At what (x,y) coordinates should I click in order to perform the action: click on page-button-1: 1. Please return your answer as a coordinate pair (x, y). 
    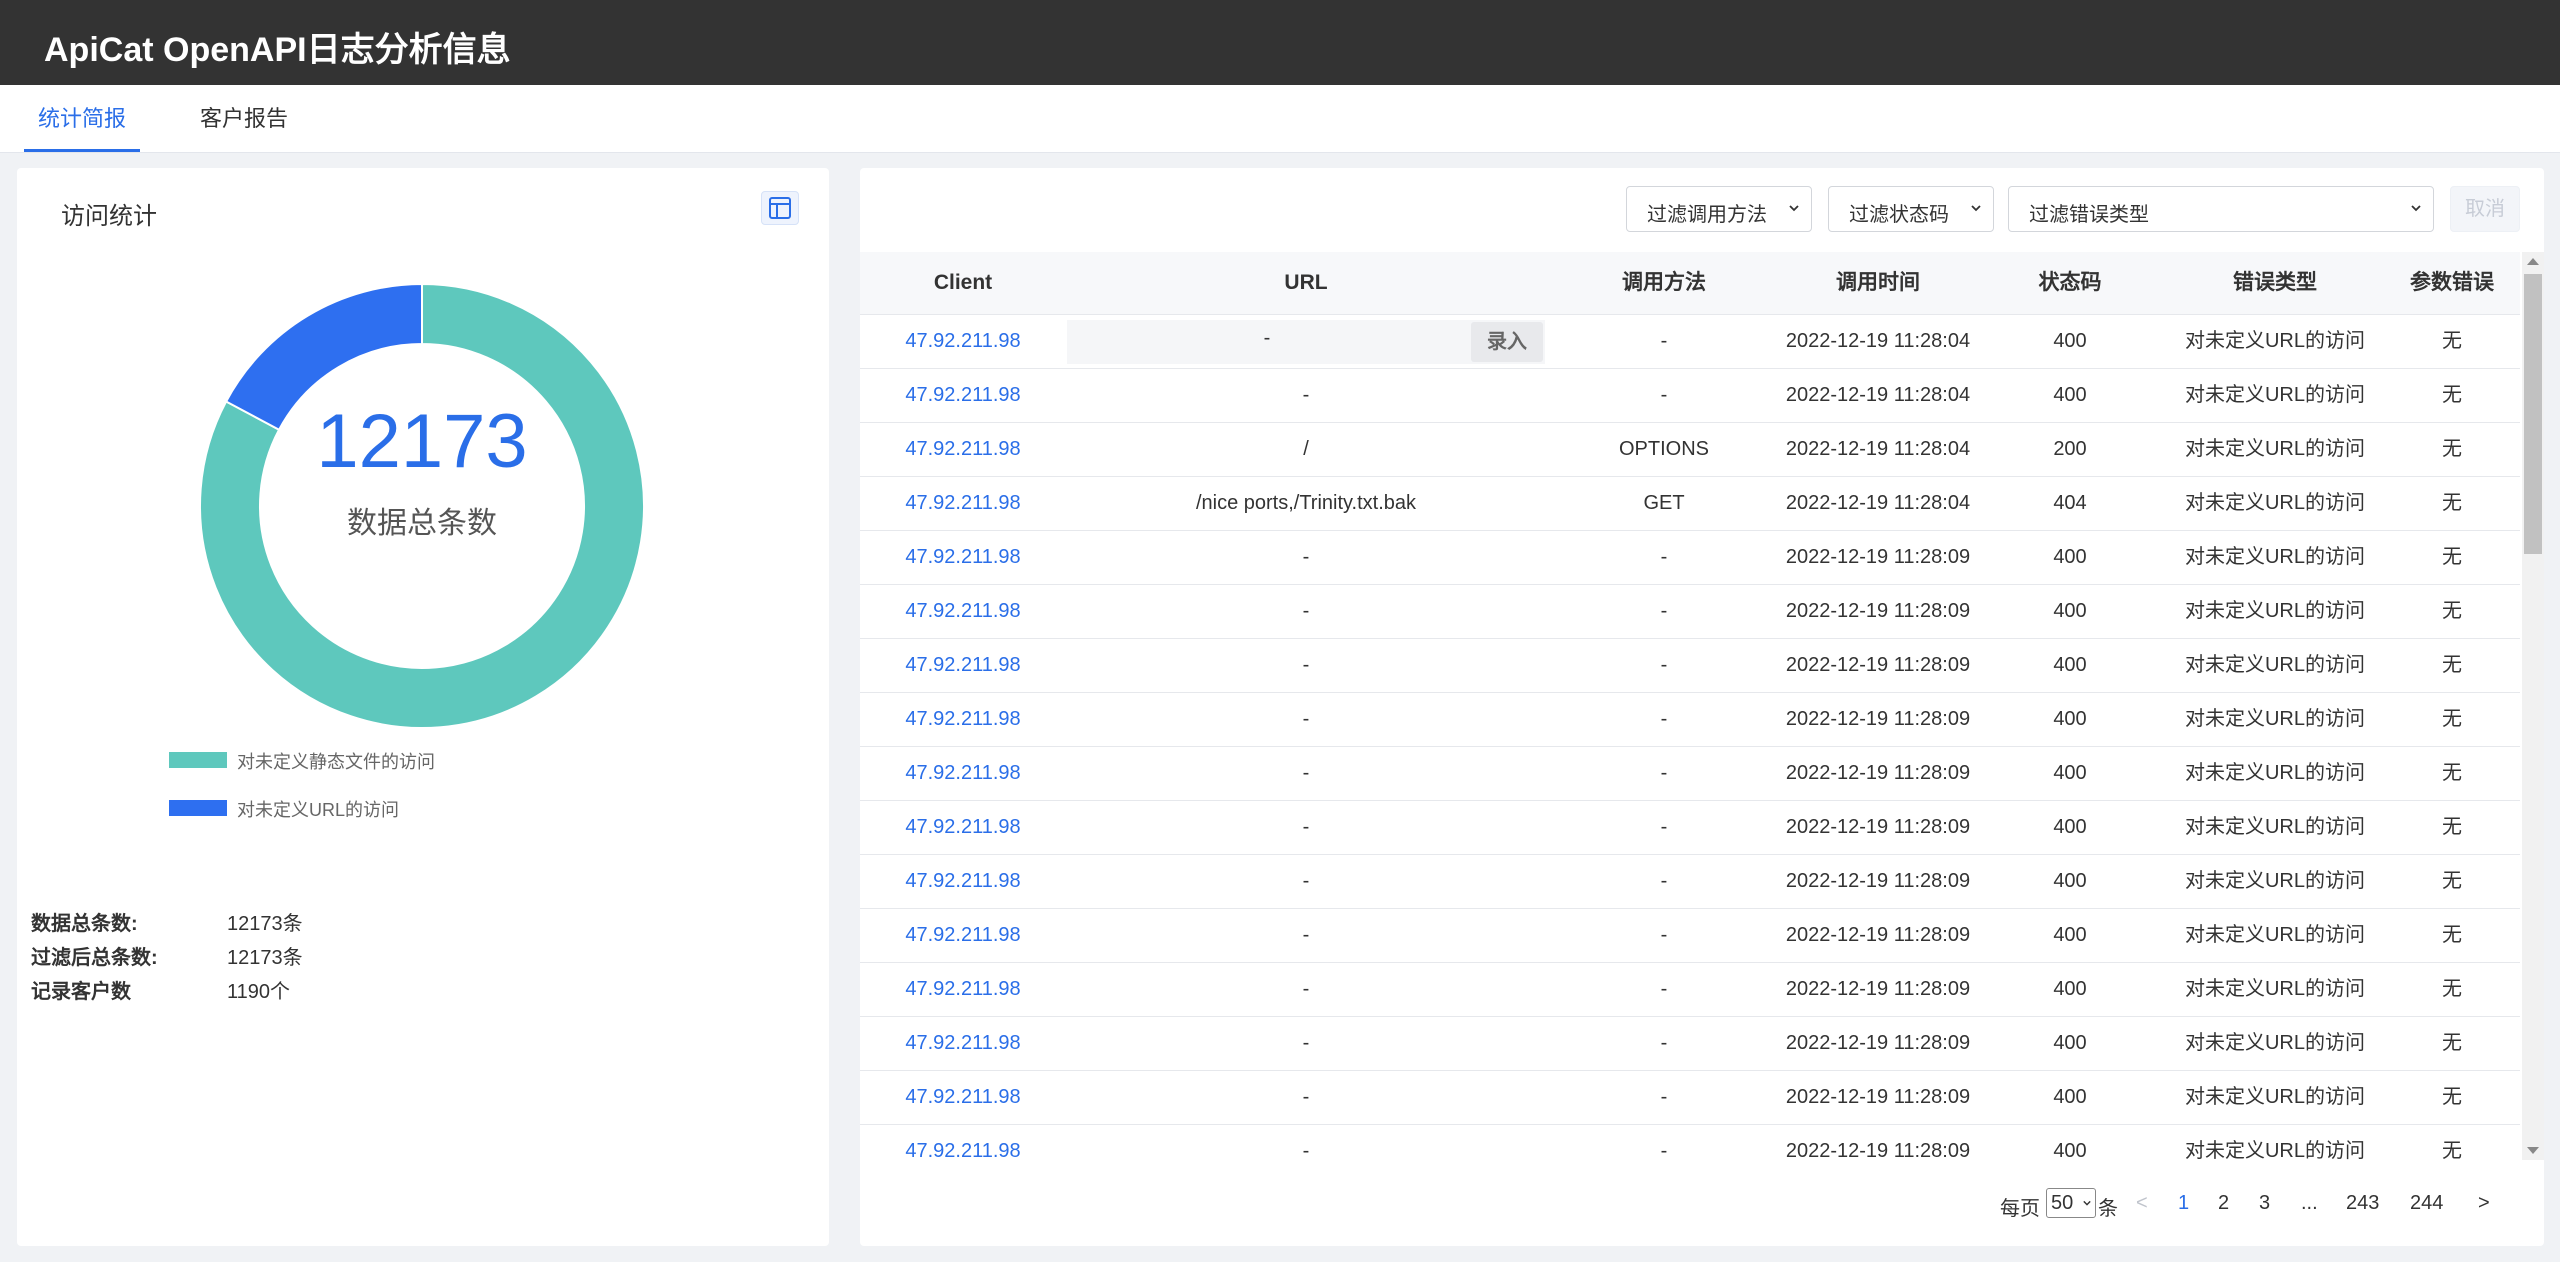
    Looking at the image, I should click on (2183, 1203).